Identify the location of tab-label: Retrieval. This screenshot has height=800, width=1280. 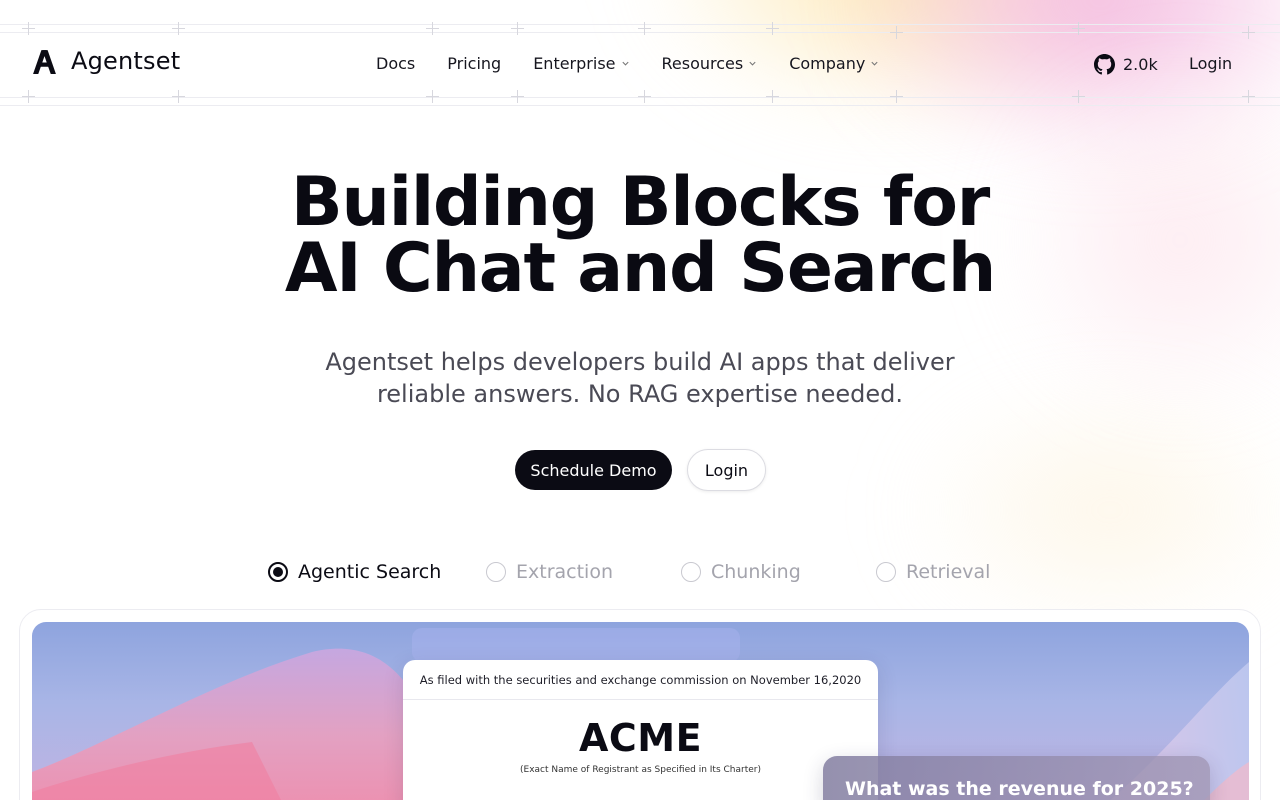
(948, 572).